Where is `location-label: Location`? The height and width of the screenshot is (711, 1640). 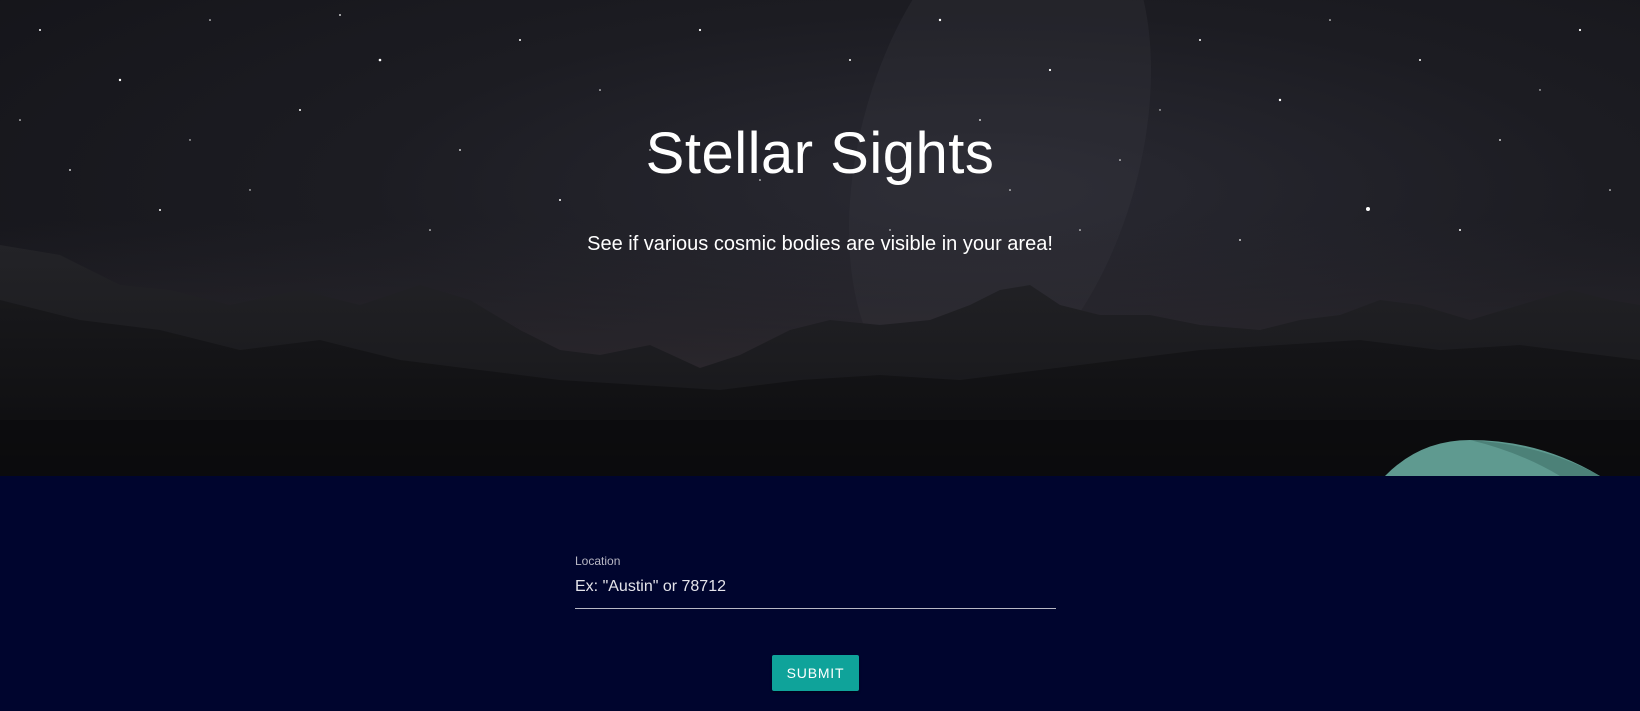 location-label: Location is located at coordinates (598, 561).